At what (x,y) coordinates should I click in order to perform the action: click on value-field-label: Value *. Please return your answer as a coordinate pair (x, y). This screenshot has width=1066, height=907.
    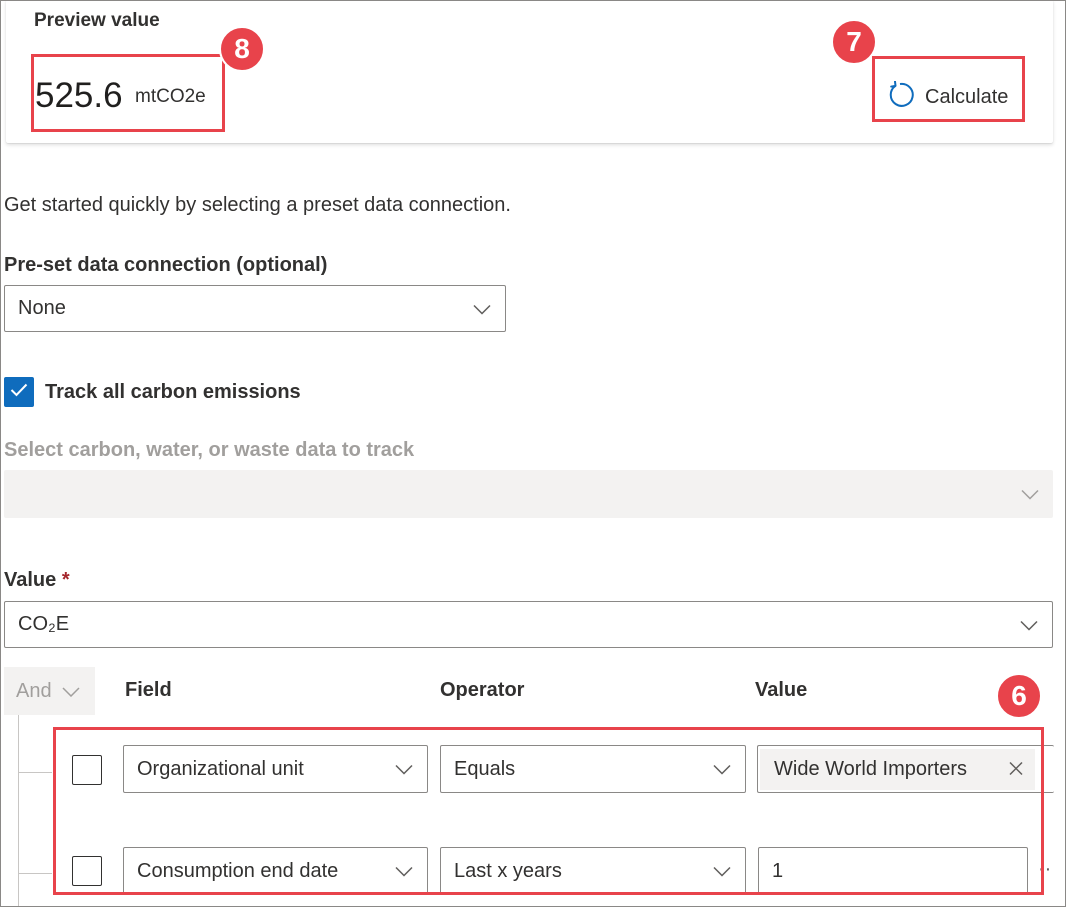
    Looking at the image, I should click on (37, 580).